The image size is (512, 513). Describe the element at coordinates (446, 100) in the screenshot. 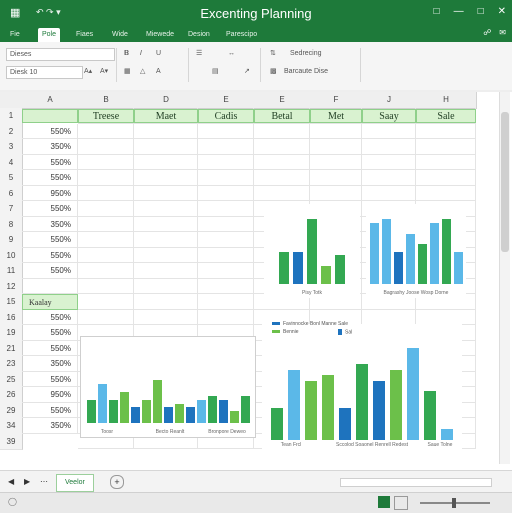

I see `column-header: H` at that location.